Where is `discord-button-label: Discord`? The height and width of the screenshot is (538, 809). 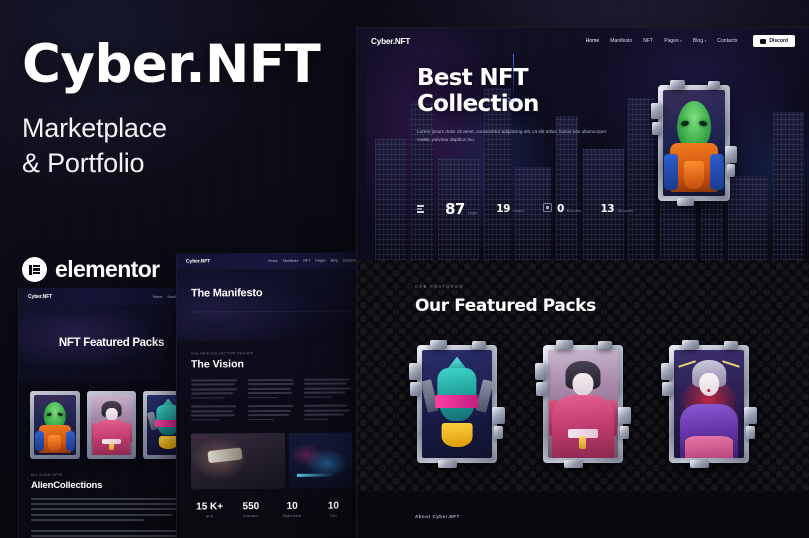
discord-button-label: Discord is located at coordinates (778, 41).